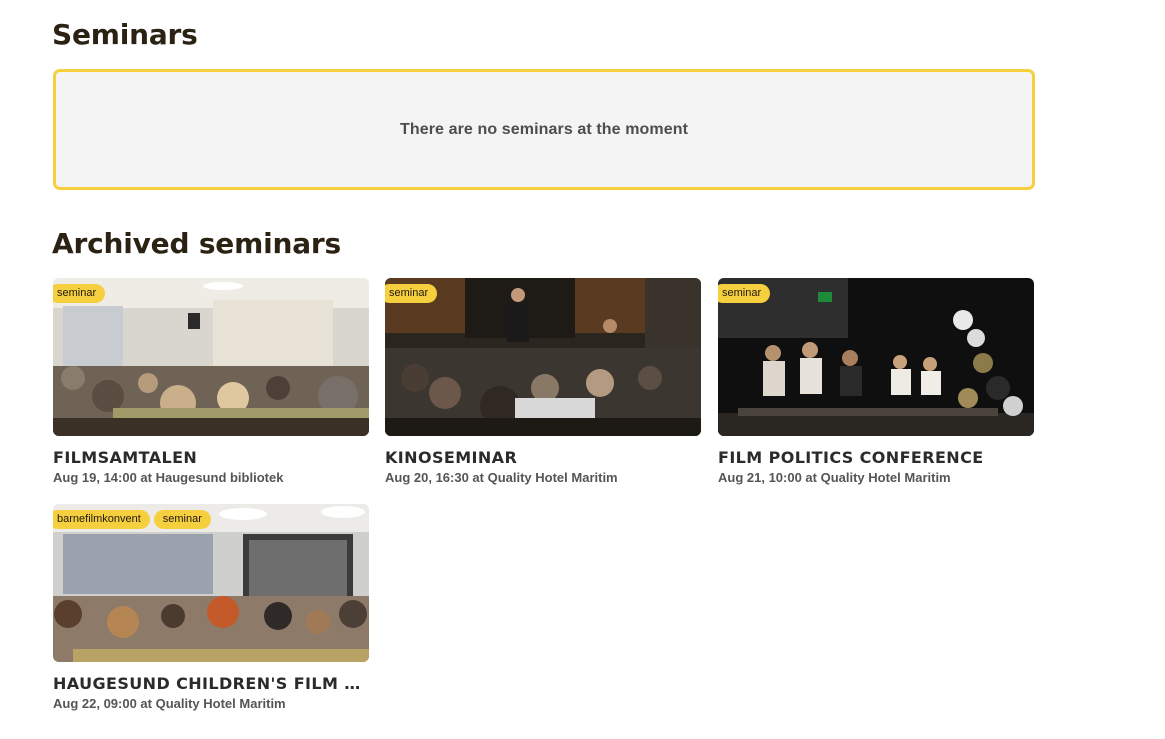 This screenshot has height=739, width=1165. What do you see at coordinates (211, 458) in the screenshot?
I see `seminar-card-title: FILMSAMTALEN` at bounding box center [211, 458].